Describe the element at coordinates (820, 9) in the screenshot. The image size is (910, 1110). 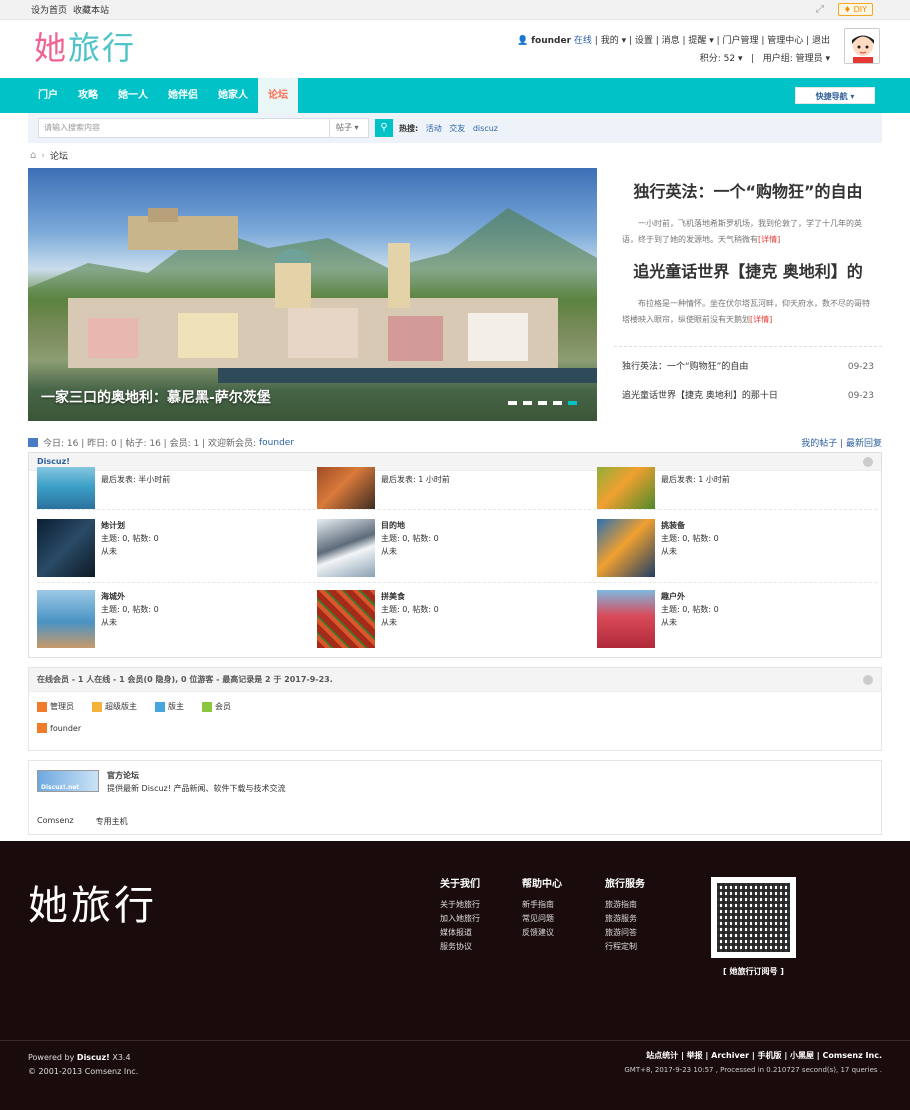
I see `expand-icon: ⤢` at that location.